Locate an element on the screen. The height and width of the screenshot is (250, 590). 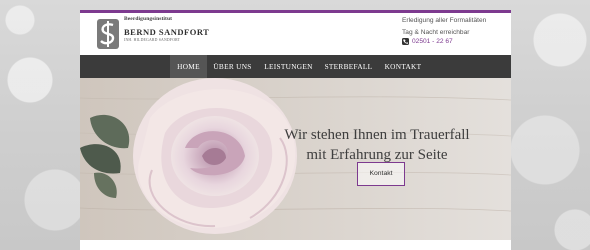
nav-item-ueber-uns: ÜBER UNS is located at coordinates (232, 66).